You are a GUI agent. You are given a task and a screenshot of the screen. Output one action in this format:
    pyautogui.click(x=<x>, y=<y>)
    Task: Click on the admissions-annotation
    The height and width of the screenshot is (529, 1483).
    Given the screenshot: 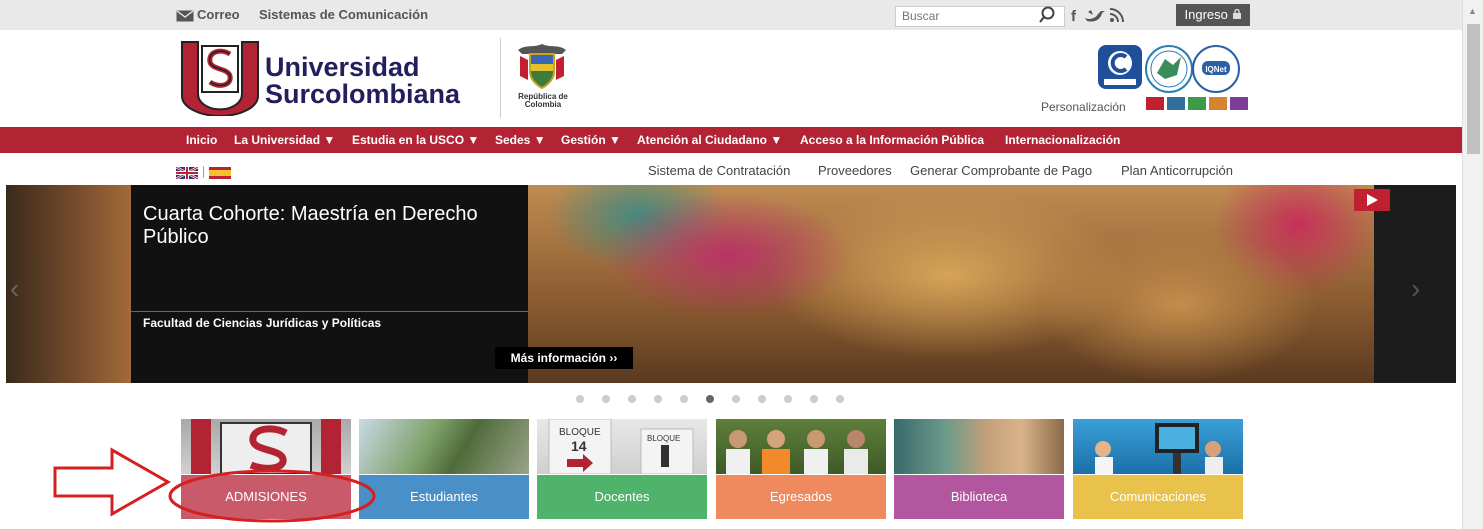 What is the action you would take?
    pyautogui.click(x=214, y=485)
    